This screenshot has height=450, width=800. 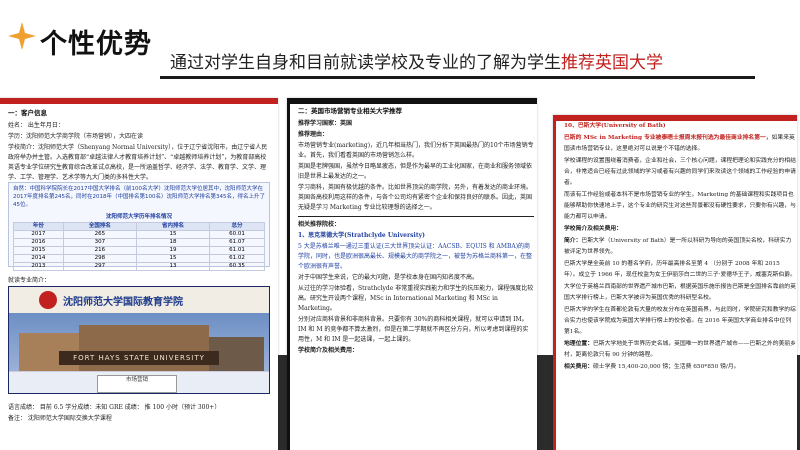 What do you see at coordinates (313, 134) in the screenshot?
I see `recommend-reason-label: 推荐理由：` at bounding box center [313, 134].